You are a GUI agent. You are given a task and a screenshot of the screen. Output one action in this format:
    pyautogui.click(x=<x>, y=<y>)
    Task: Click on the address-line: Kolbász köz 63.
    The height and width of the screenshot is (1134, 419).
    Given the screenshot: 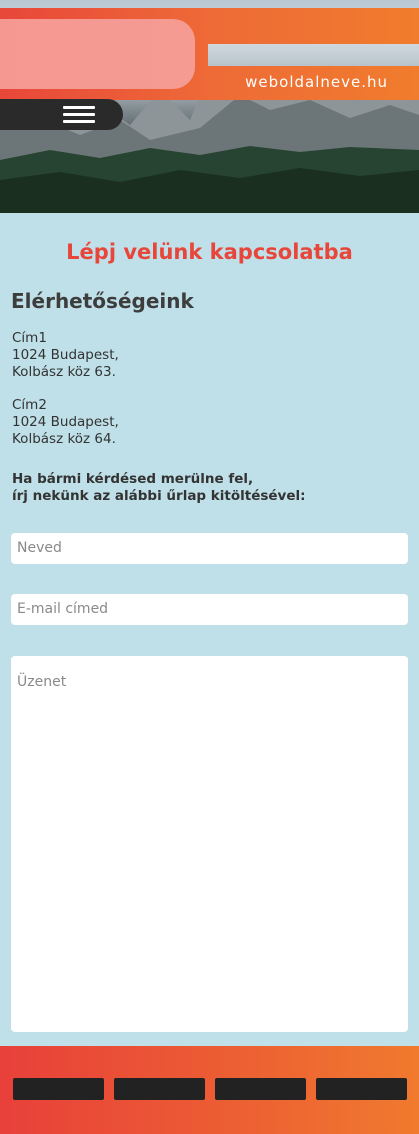 What is the action you would take?
    pyautogui.click(x=64, y=372)
    